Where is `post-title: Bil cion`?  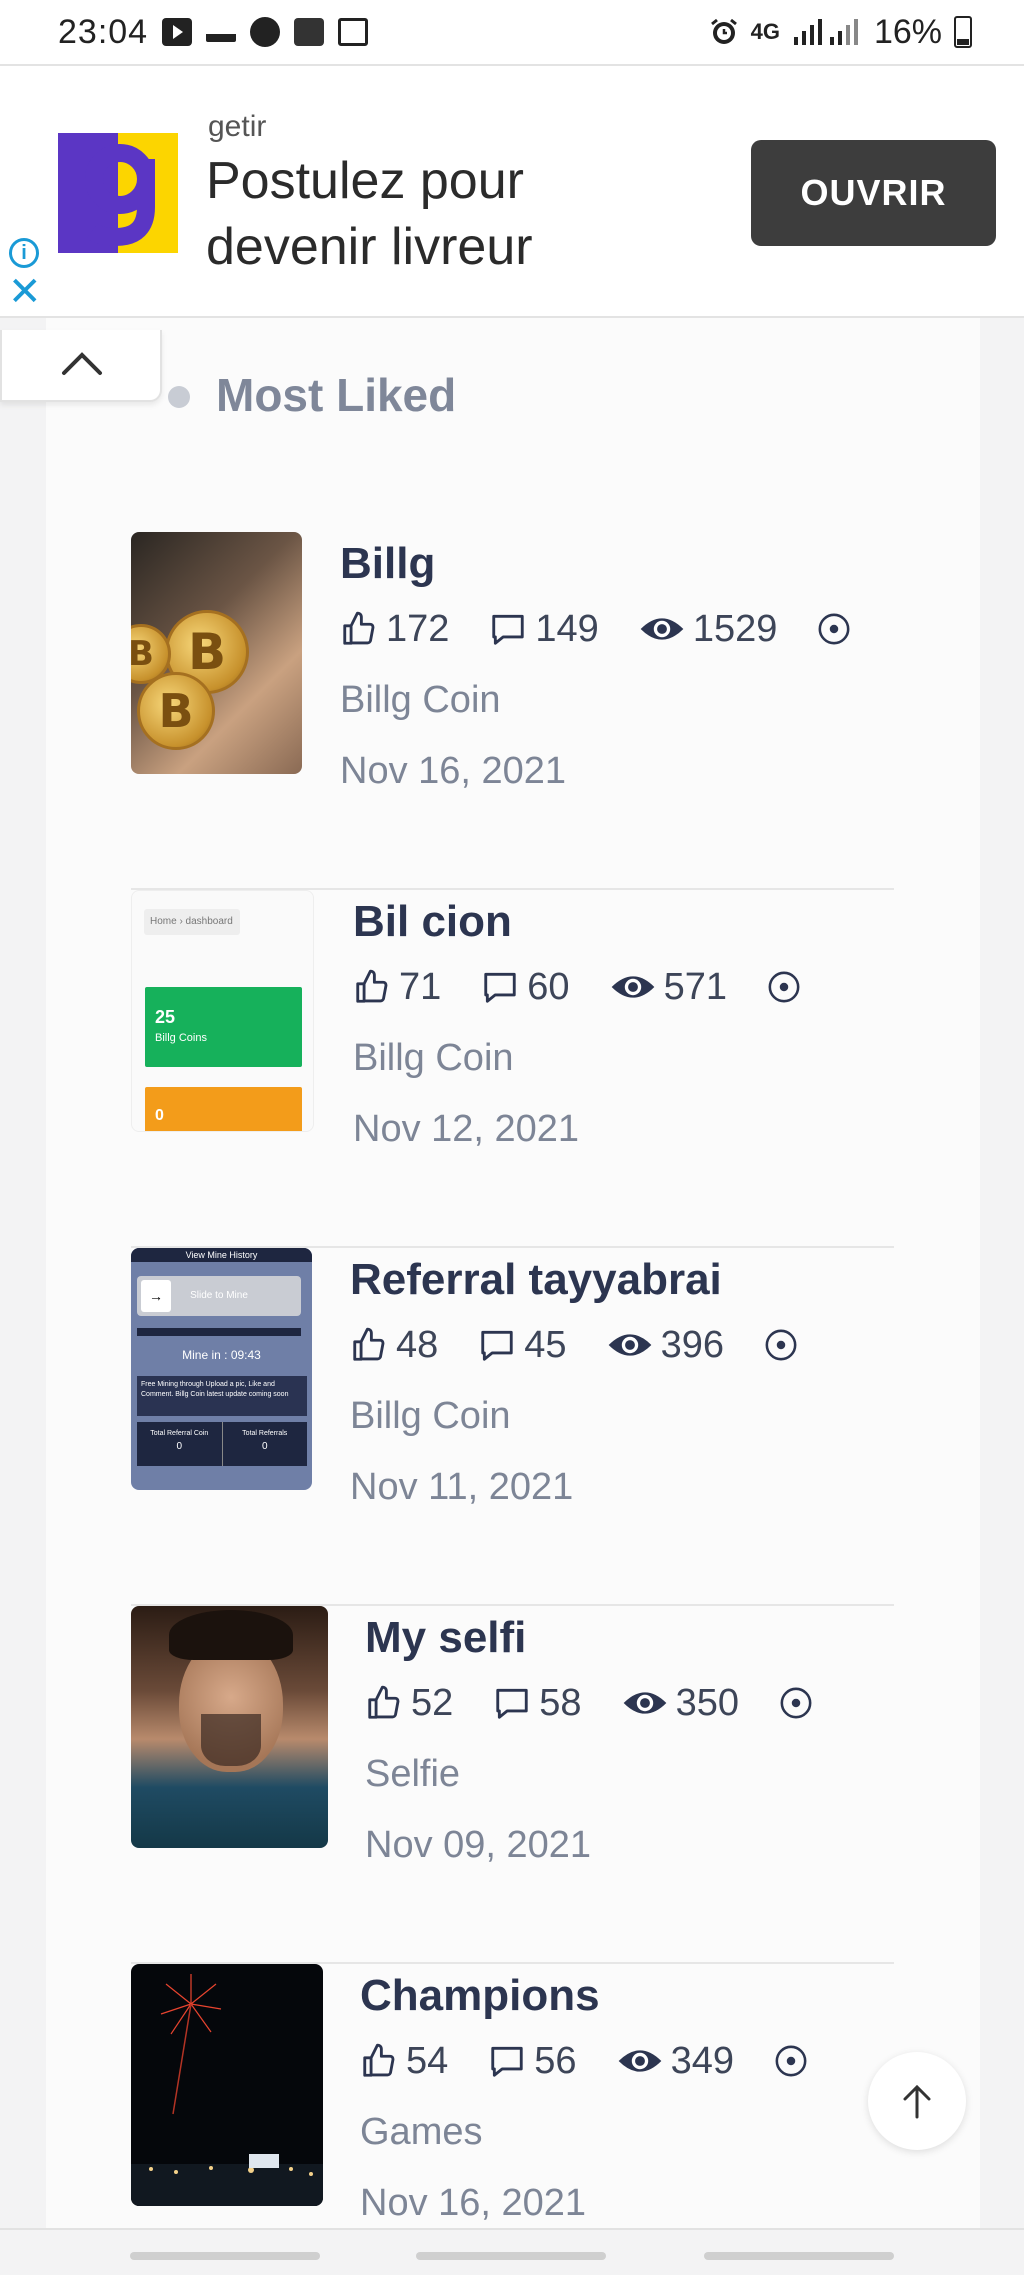 post-title: Bil cion is located at coordinates (577, 922).